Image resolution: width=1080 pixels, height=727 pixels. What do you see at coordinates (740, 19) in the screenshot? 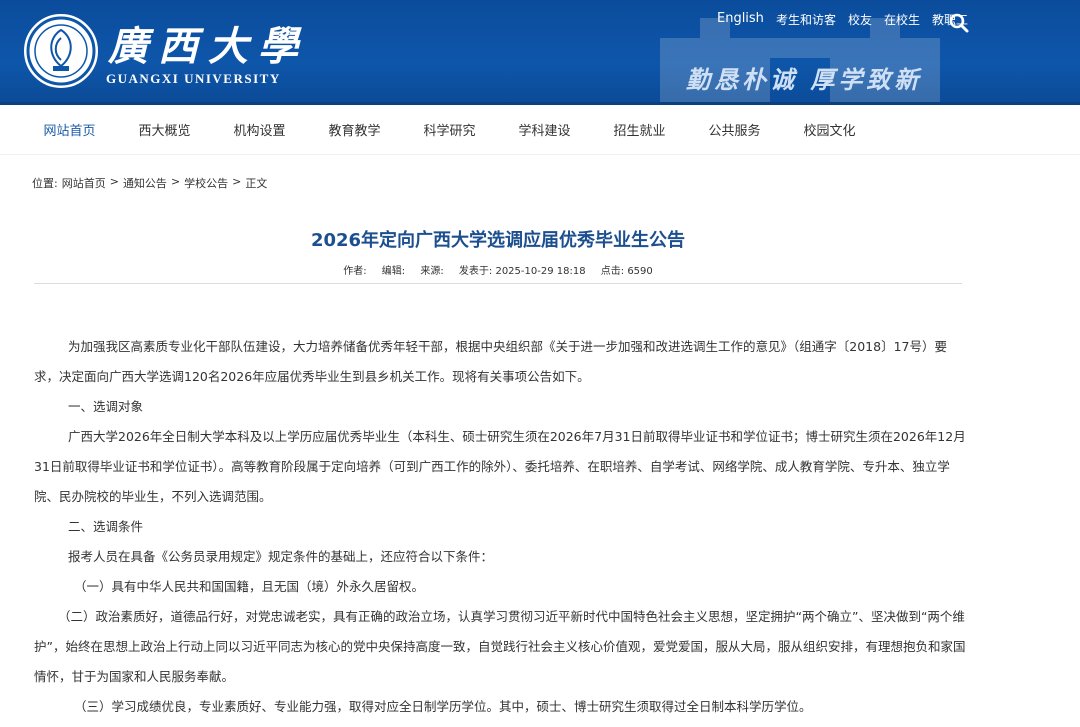
I see `toplink-english: English` at bounding box center [740, 19].